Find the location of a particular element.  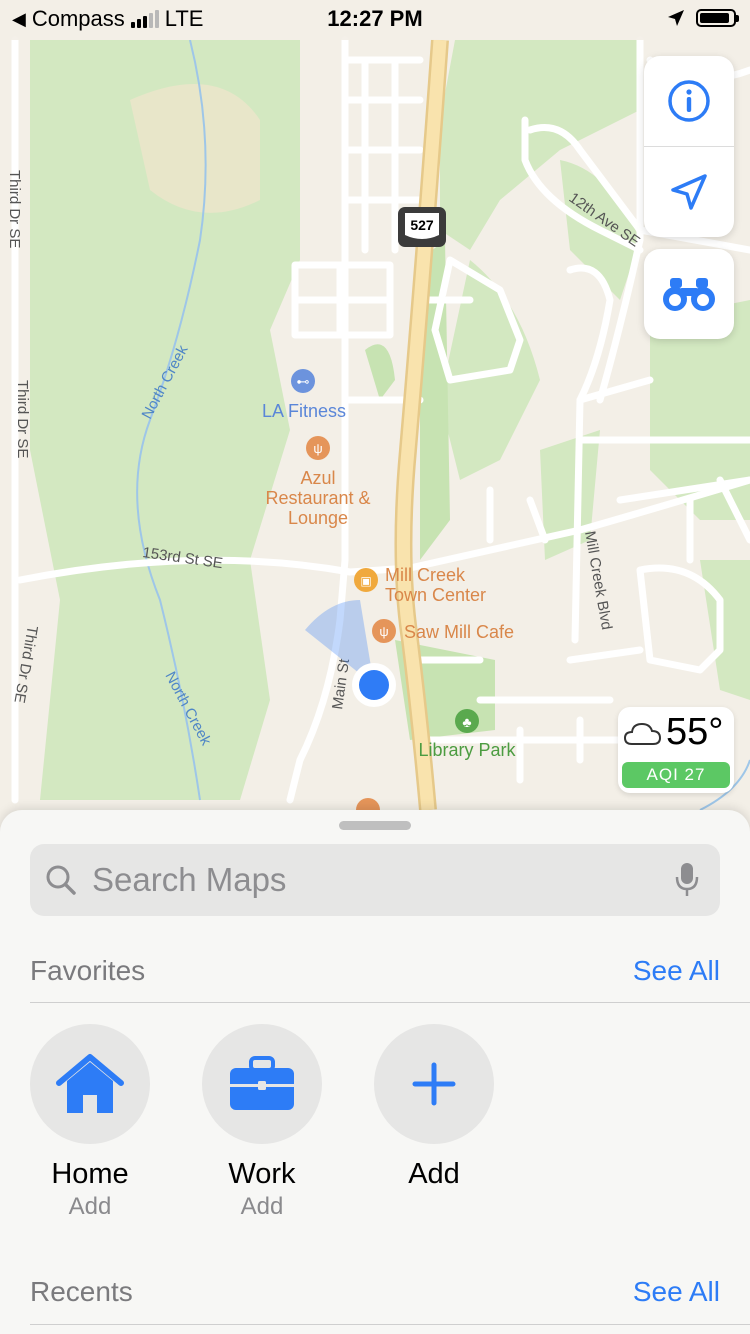

shield-number: 527 is located at coordinates (422, 225).